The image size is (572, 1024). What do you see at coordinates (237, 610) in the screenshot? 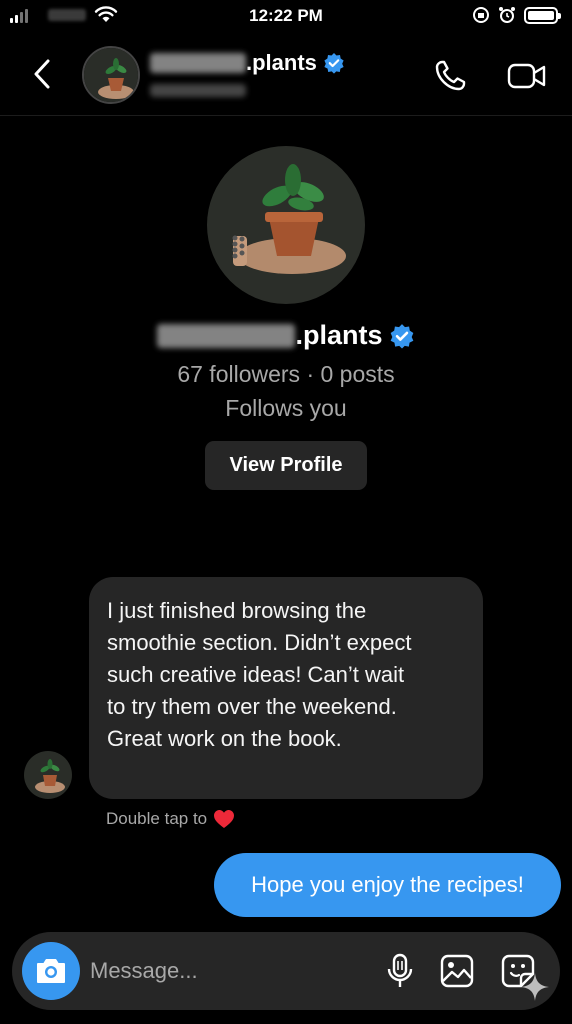
I see `message-line: I just finished browsing the` at bounding box center [237, 610].